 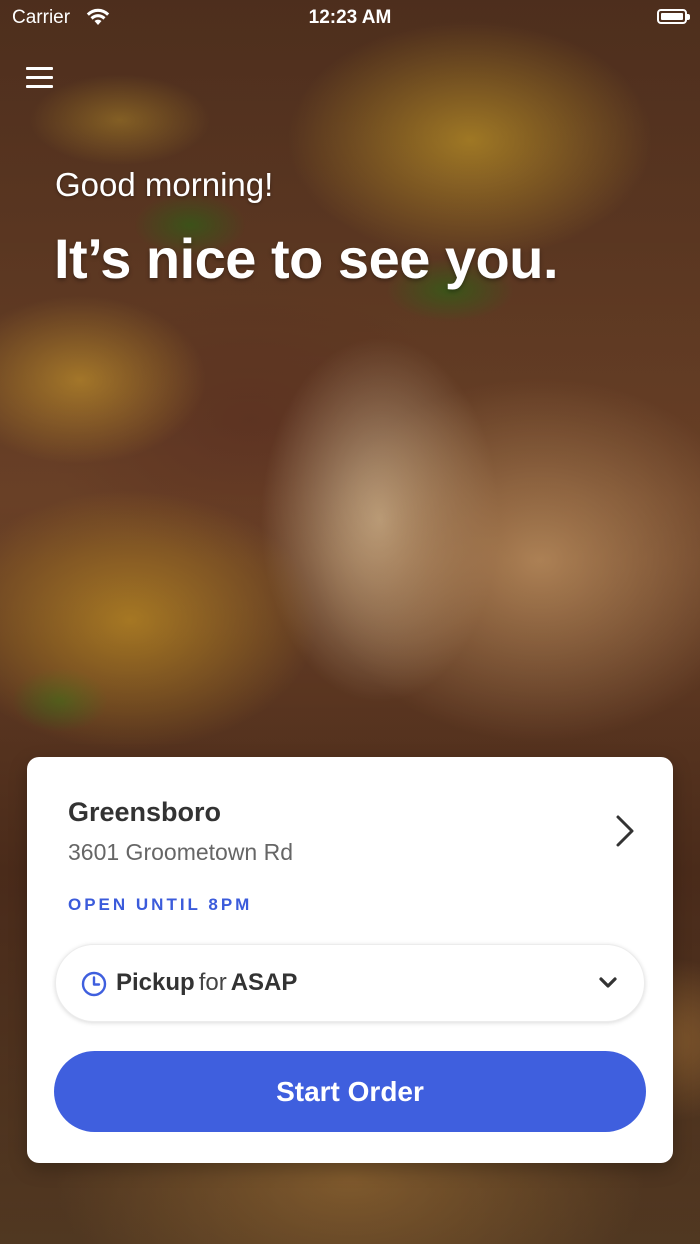 I want to click on menu-button, so click(x=41, y=79).